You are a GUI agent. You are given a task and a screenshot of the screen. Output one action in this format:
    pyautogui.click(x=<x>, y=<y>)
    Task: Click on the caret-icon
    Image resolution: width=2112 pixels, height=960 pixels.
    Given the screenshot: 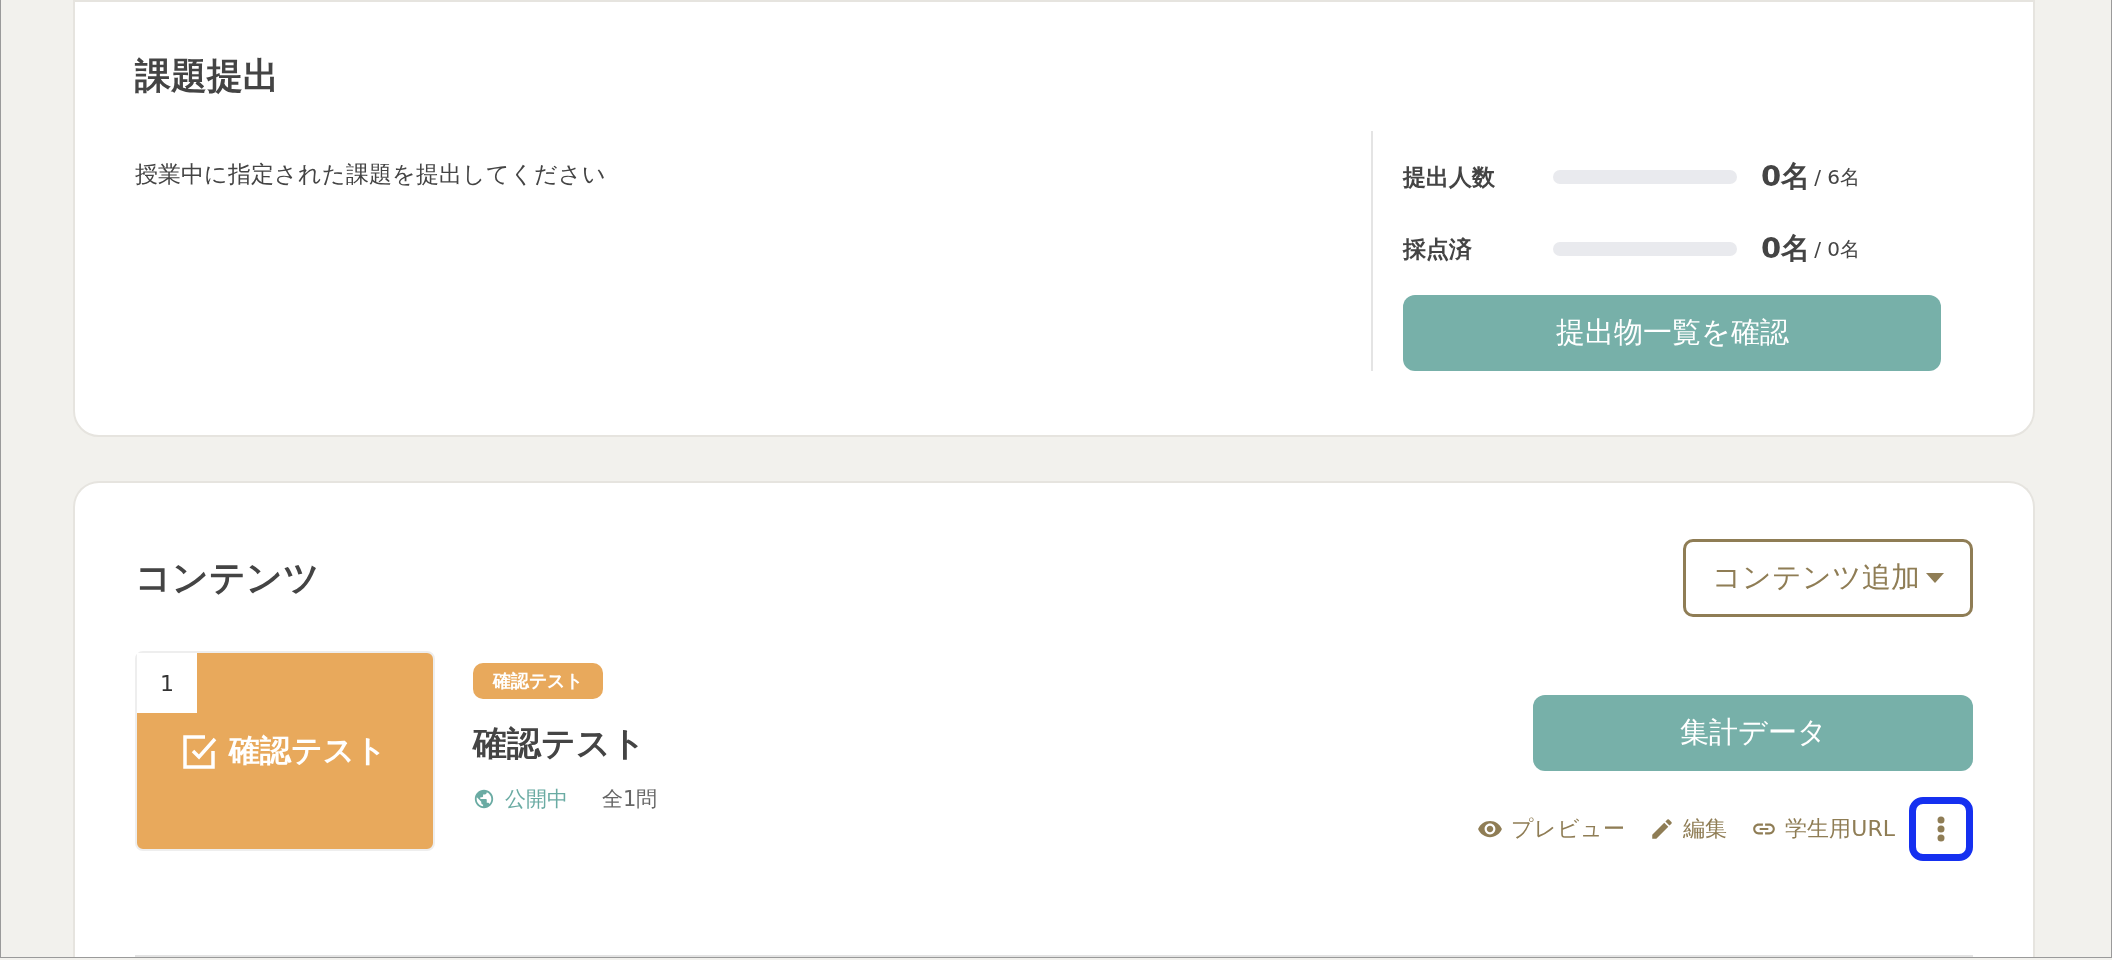 What is the action you would take?
    pyautogui.click(x=1935, y=578)
    